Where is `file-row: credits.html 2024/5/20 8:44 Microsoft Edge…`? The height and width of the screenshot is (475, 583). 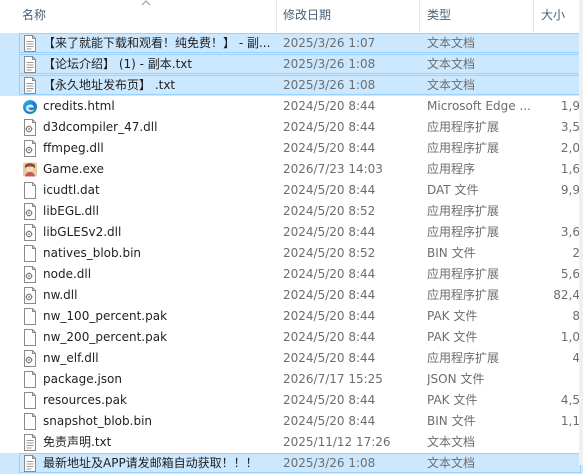
file-row: credits.html 2024/5/20 8:44 Microsoft Edge… is located at coordinates (291, 106).